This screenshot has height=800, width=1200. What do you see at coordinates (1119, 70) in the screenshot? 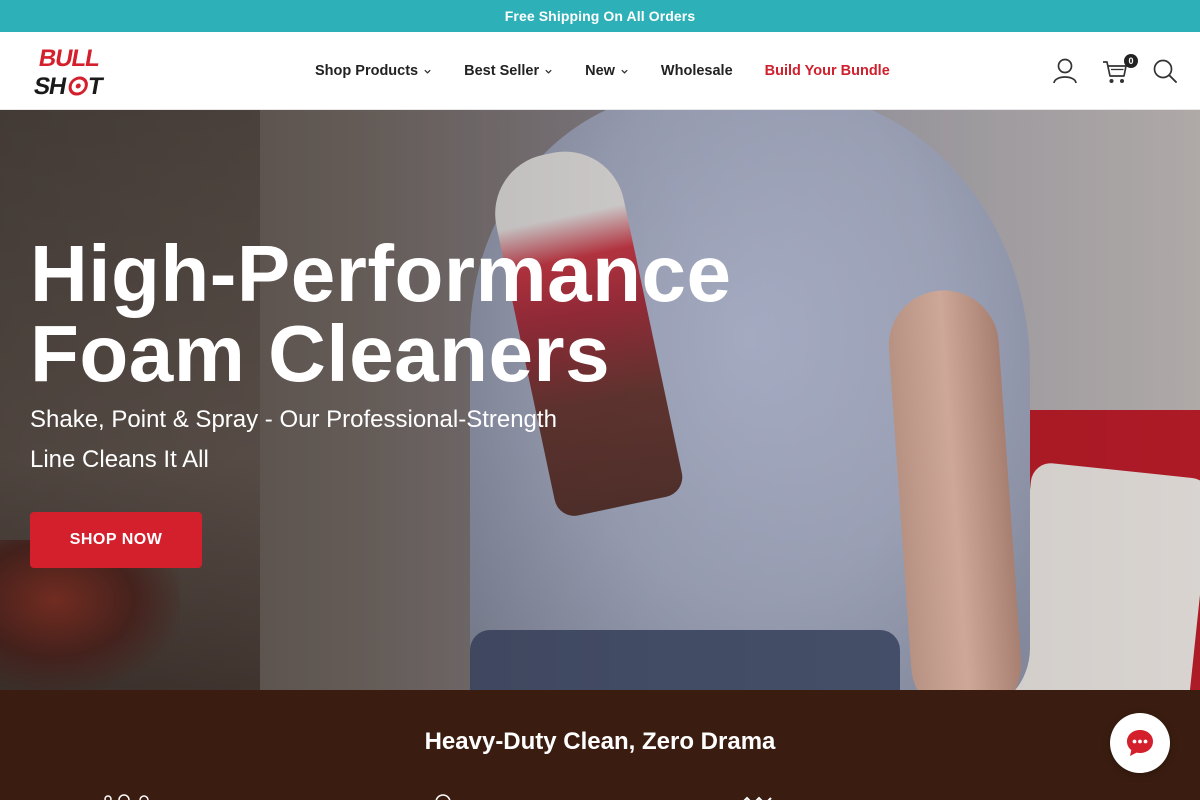
I see `cart-button: 0` at bounding box center [1119, 70].